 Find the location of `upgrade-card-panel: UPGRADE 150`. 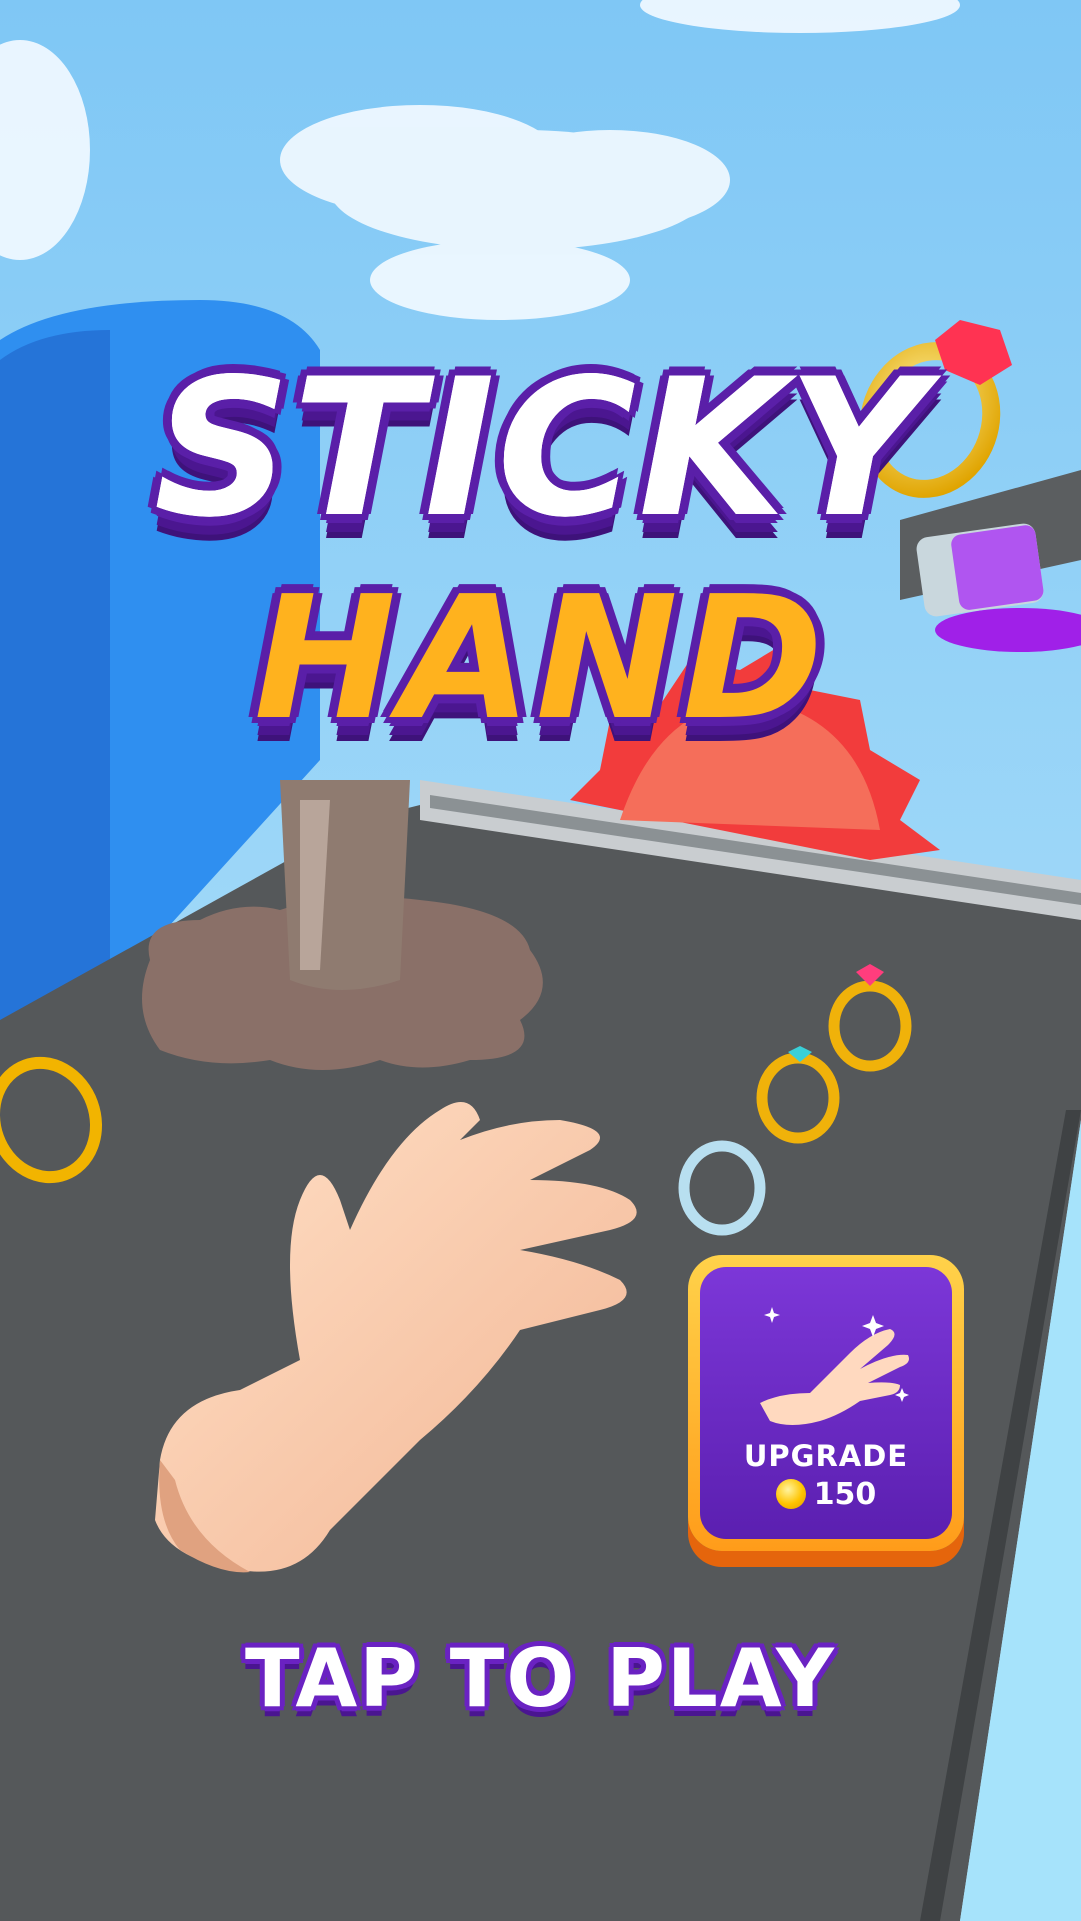

upgrade-card-panel: UPGRADE 150 is located at coordinates (826, 1403).